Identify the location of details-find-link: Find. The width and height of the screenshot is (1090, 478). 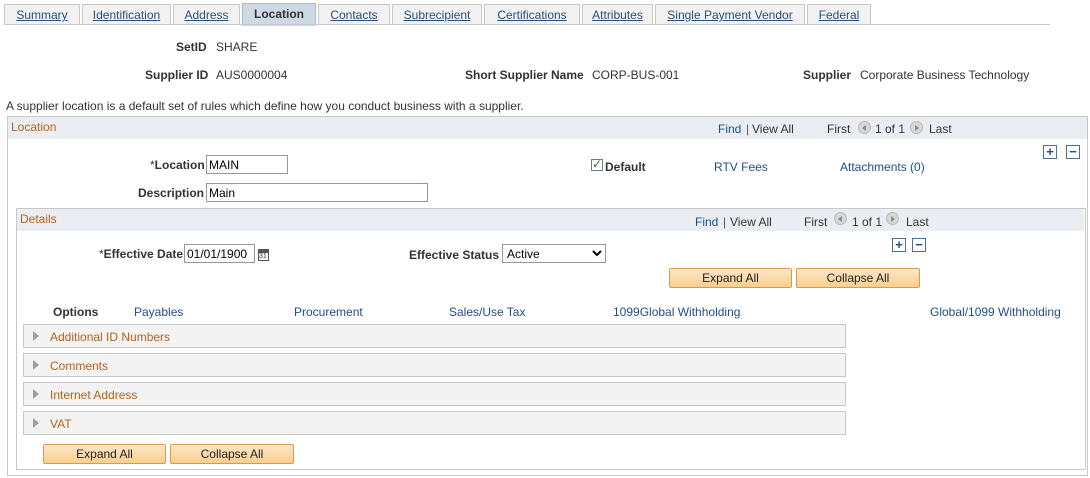
(706, 222).